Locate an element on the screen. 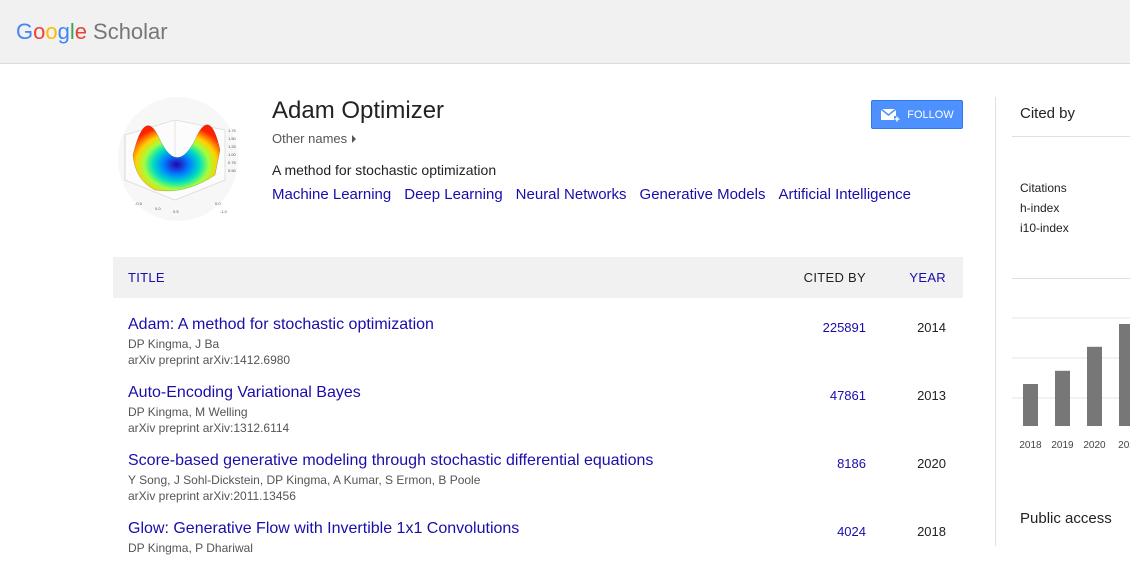 The image size is (1130, 584). citations-bar-chart: 2018 2019 2020 202 is located at coordinates (1071, 384).